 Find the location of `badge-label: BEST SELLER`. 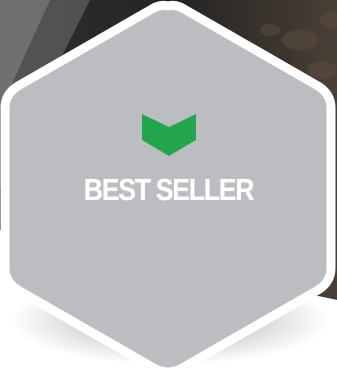

badge-label: BEST SELLER is located at coordinates (169, 189).